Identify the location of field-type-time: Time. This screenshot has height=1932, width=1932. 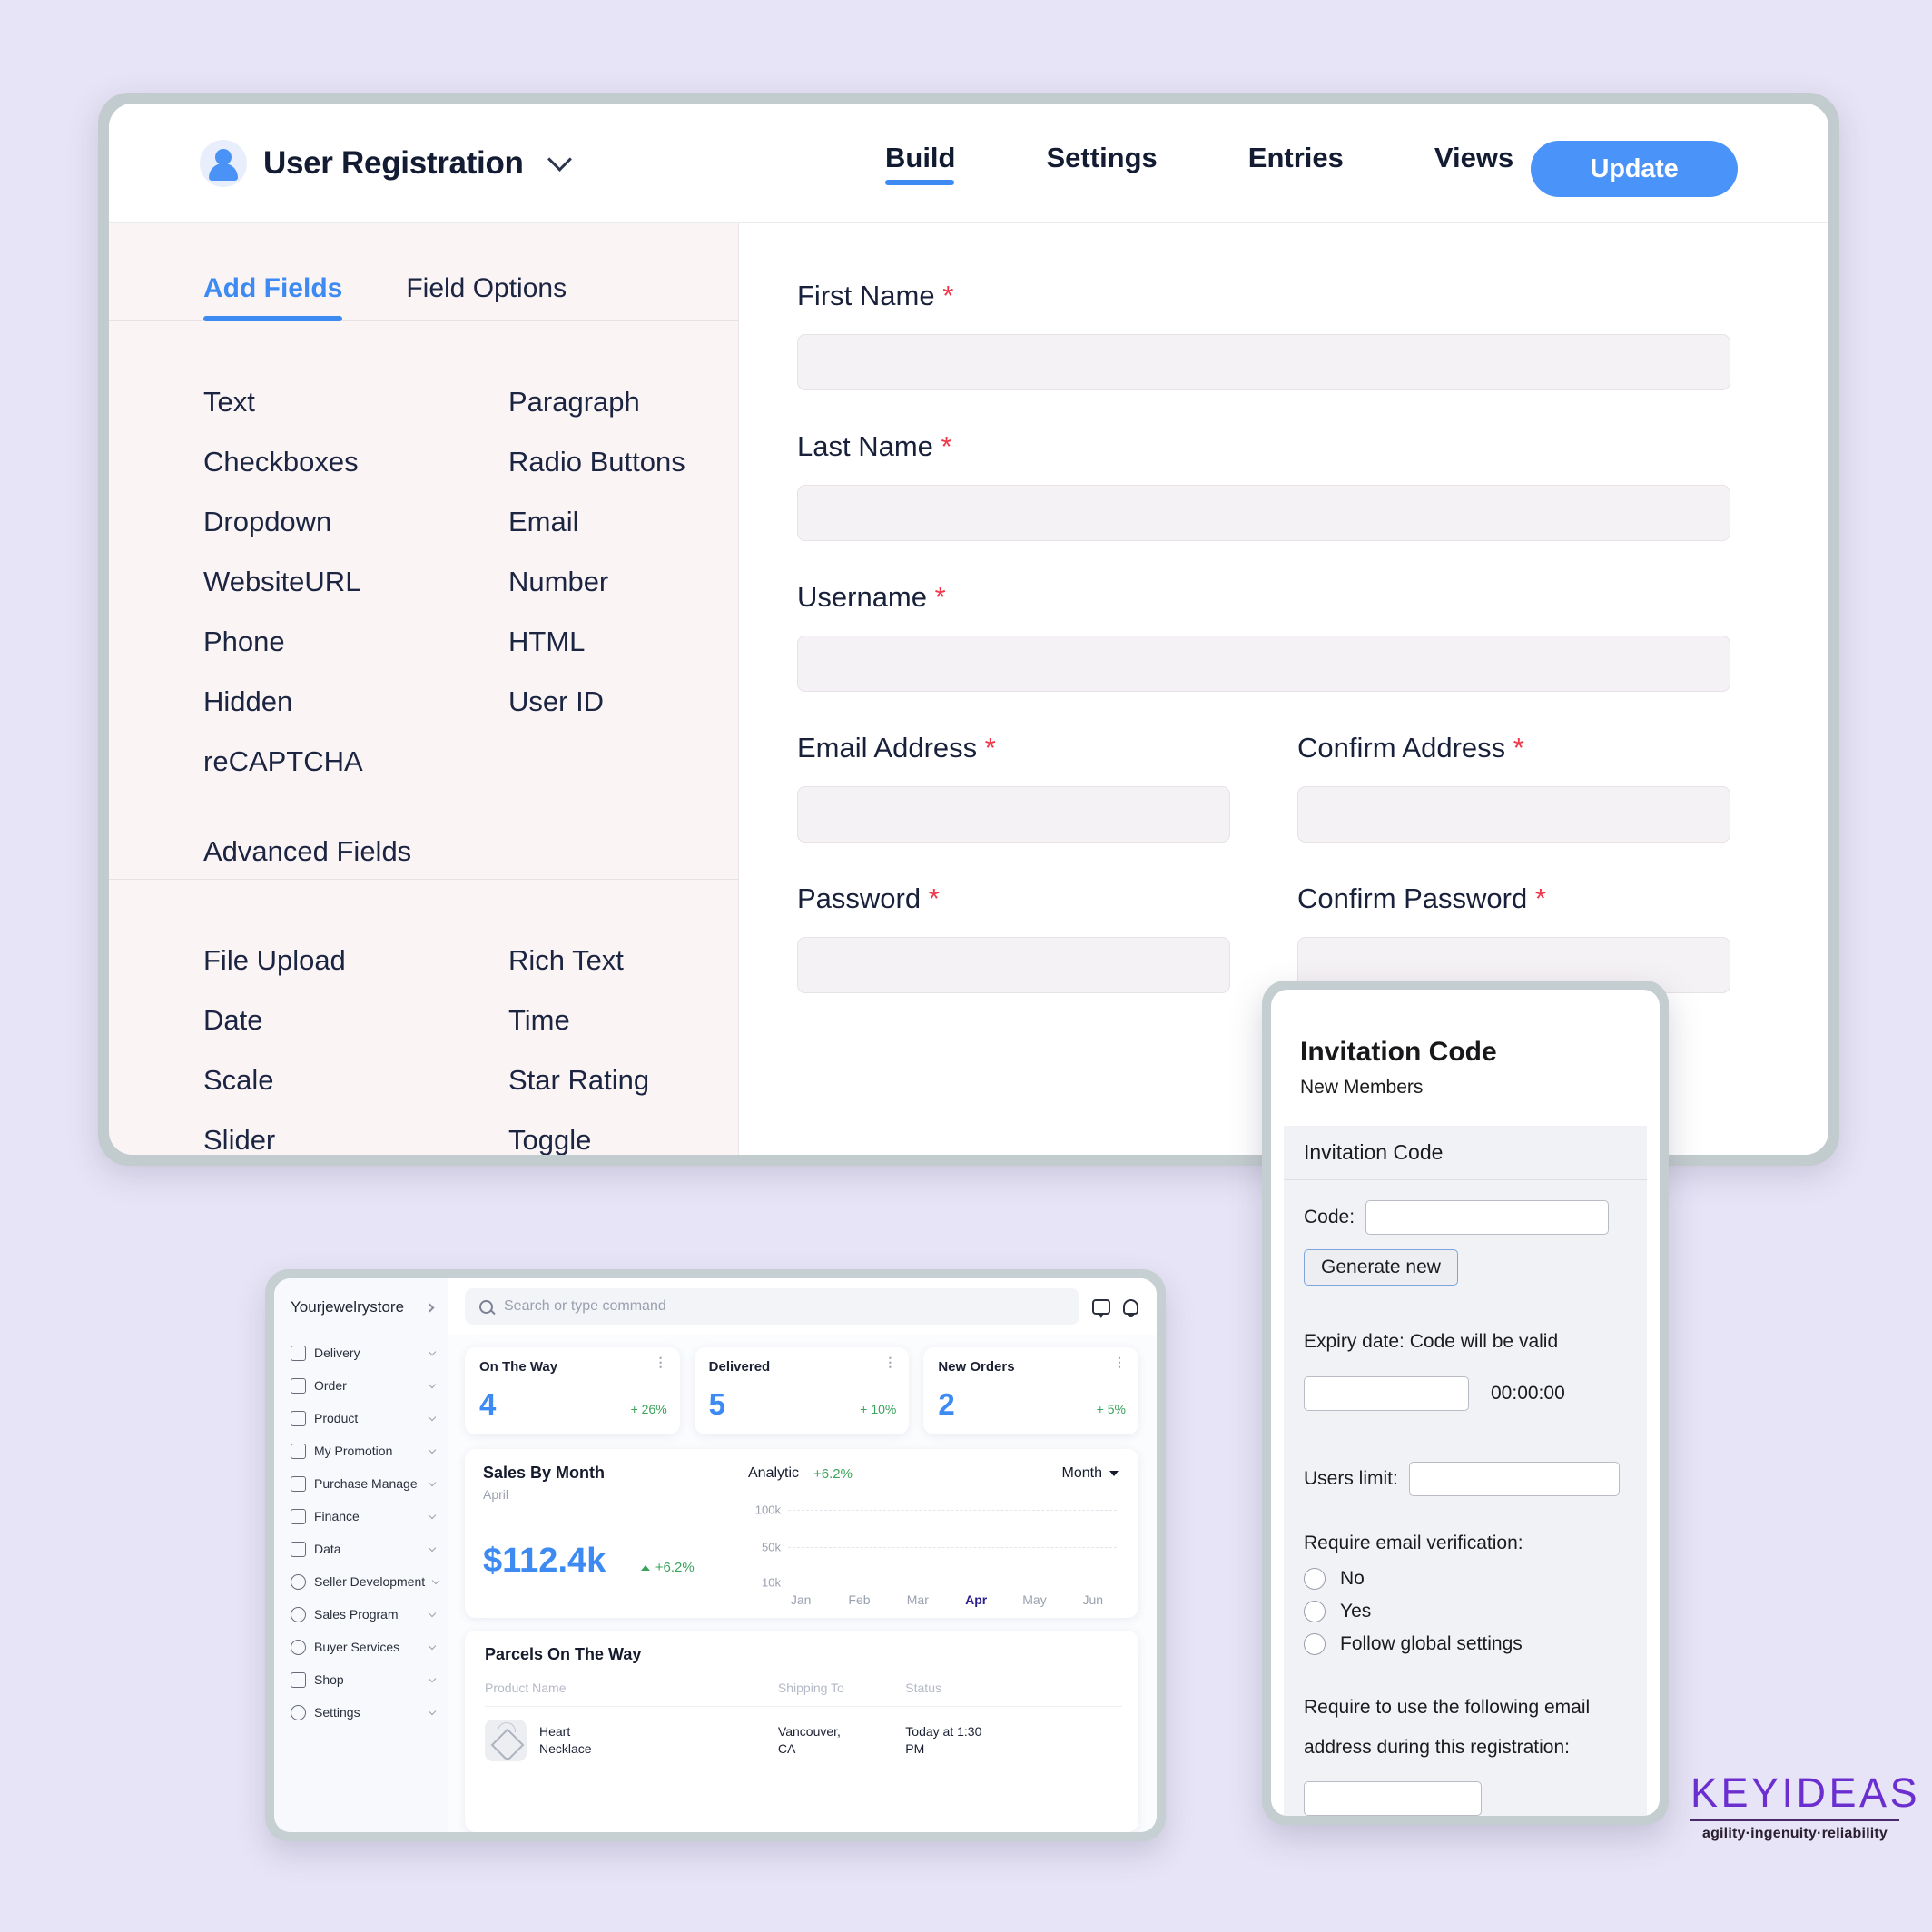
(623, 1021).